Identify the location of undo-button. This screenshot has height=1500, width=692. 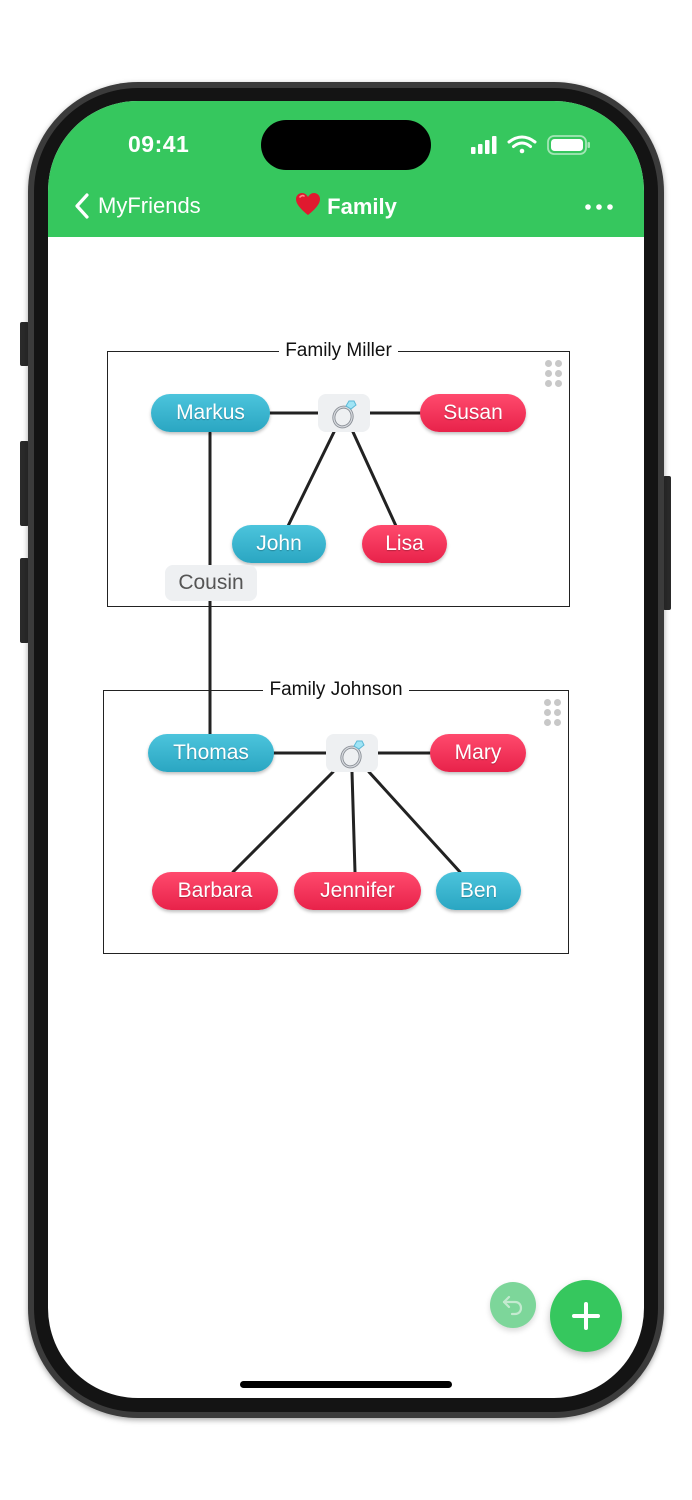
(513, 1305).